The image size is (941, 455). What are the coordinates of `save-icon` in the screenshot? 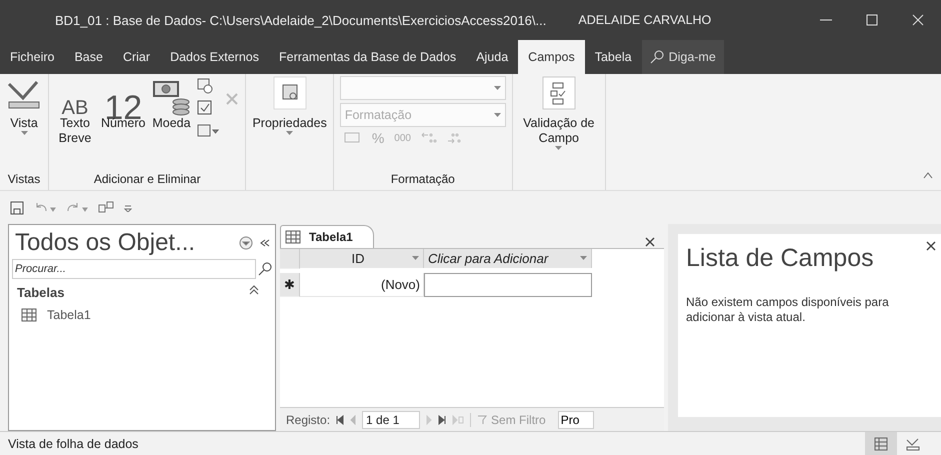 It's located at (17, 207).